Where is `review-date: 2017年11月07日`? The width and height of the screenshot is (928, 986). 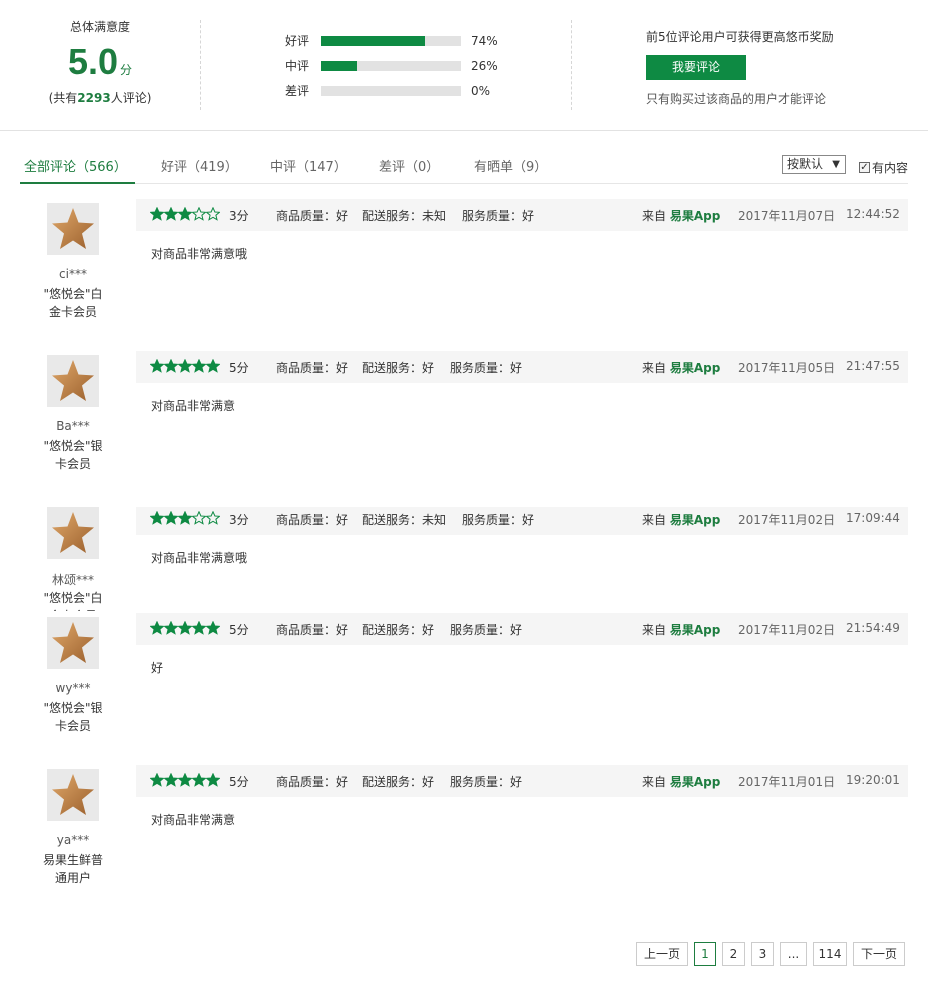
review-date: 2017年11月07日 is located at coordinates (787, 216).